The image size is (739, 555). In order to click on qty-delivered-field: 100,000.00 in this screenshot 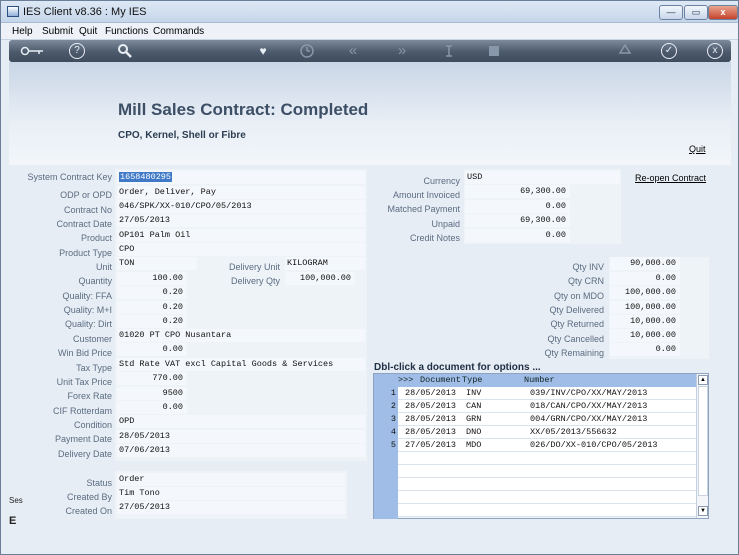, I will do `click(645, 307)`.